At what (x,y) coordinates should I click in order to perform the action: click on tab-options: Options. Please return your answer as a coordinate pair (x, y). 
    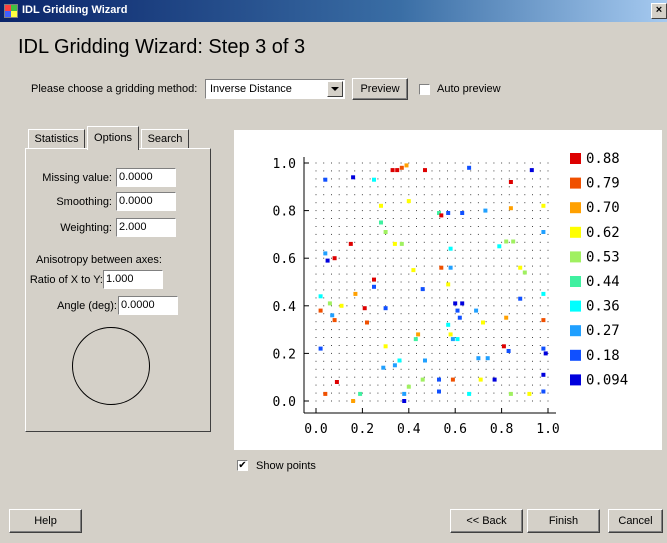
    Looking at the image, I should click on (113, 138).